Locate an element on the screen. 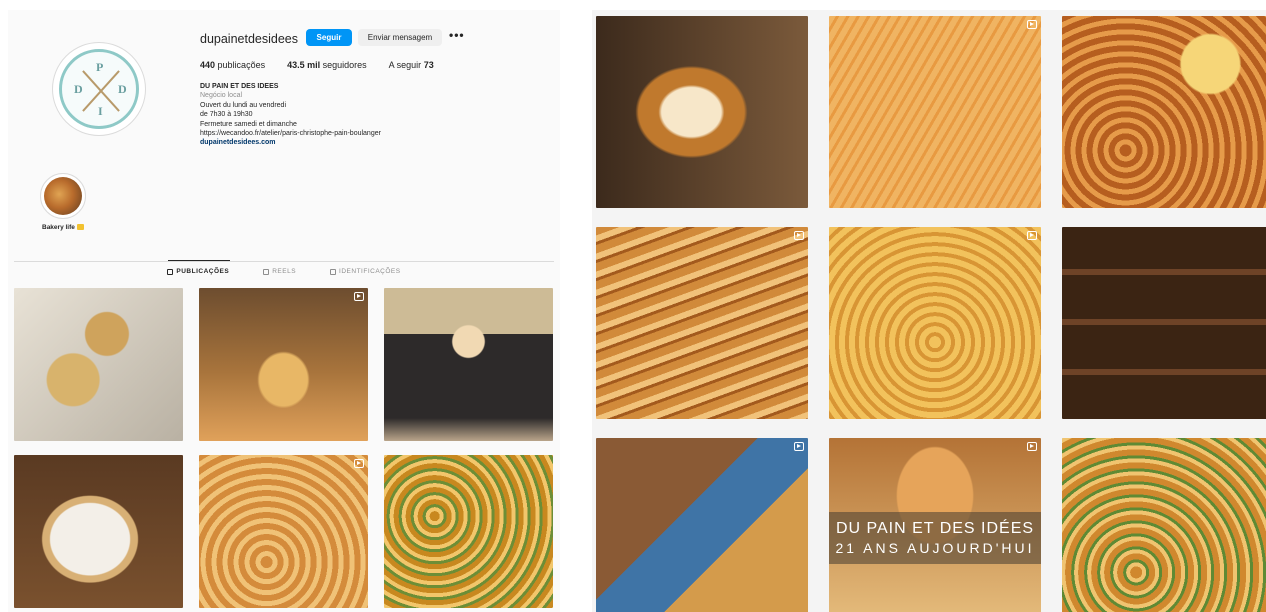 This screenshot has width=1266, height=612. tab-publicacoes: PUBLICAÇÕES is located at coordinates (198, 271).